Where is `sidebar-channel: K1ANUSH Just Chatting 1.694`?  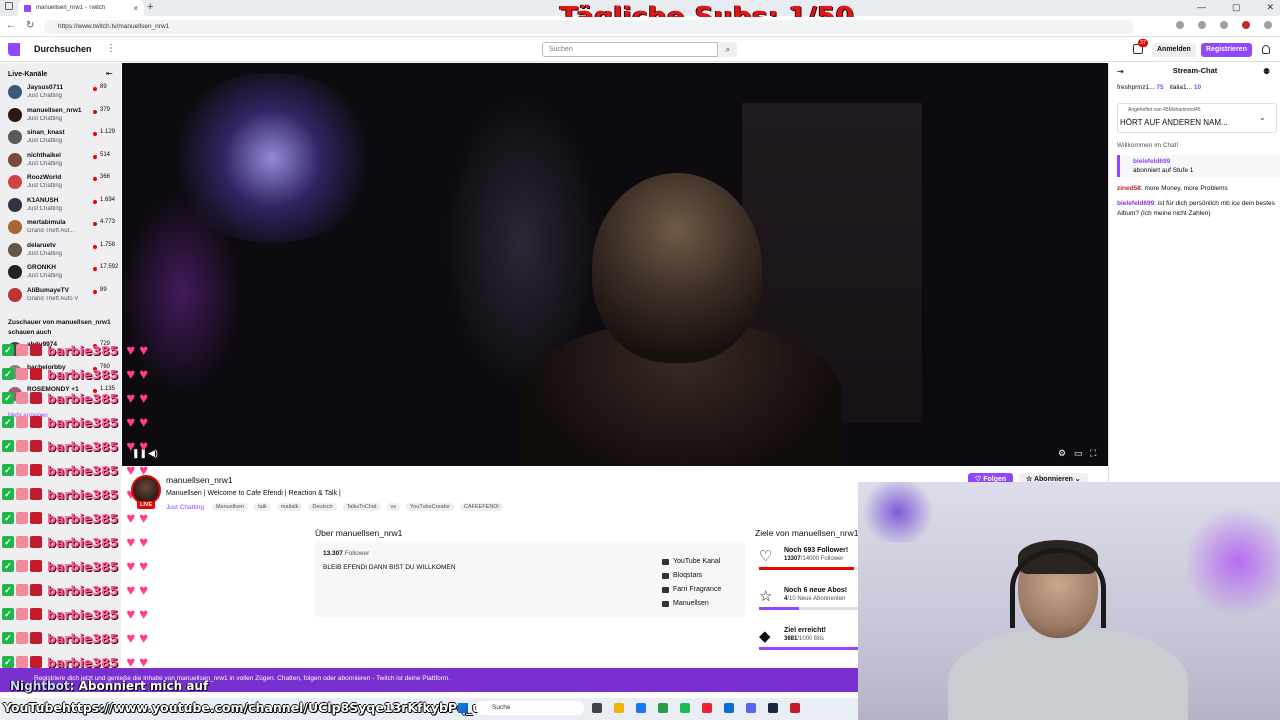 sidebar-channel: K1ANUSH Just Chatting 1.694 is located at coordinates (60, 206).